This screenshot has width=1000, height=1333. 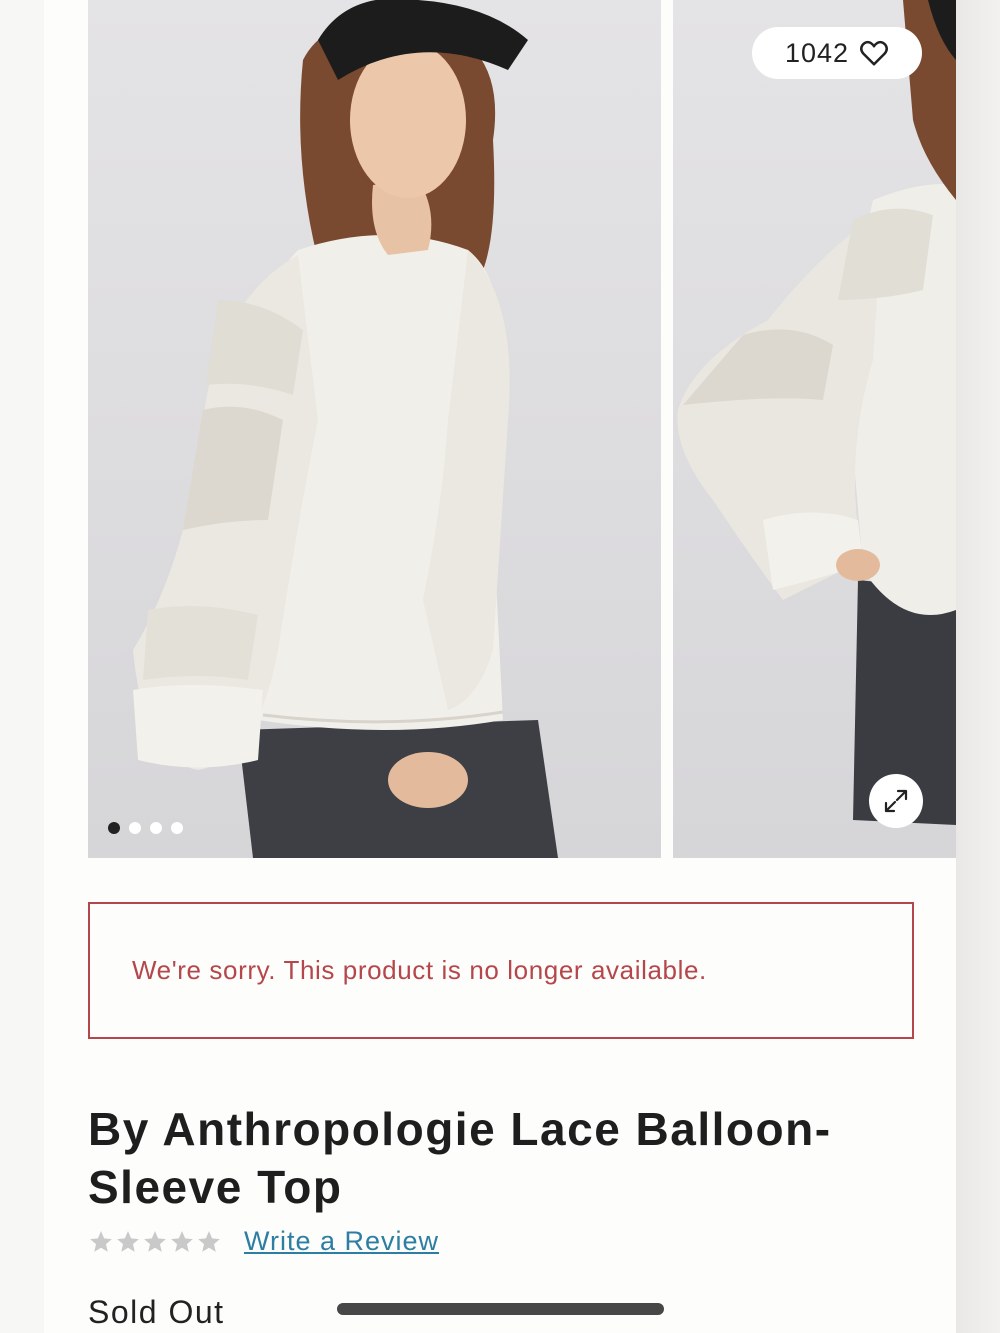 I want to click on rating-stars, so click(x=155, y=1242).